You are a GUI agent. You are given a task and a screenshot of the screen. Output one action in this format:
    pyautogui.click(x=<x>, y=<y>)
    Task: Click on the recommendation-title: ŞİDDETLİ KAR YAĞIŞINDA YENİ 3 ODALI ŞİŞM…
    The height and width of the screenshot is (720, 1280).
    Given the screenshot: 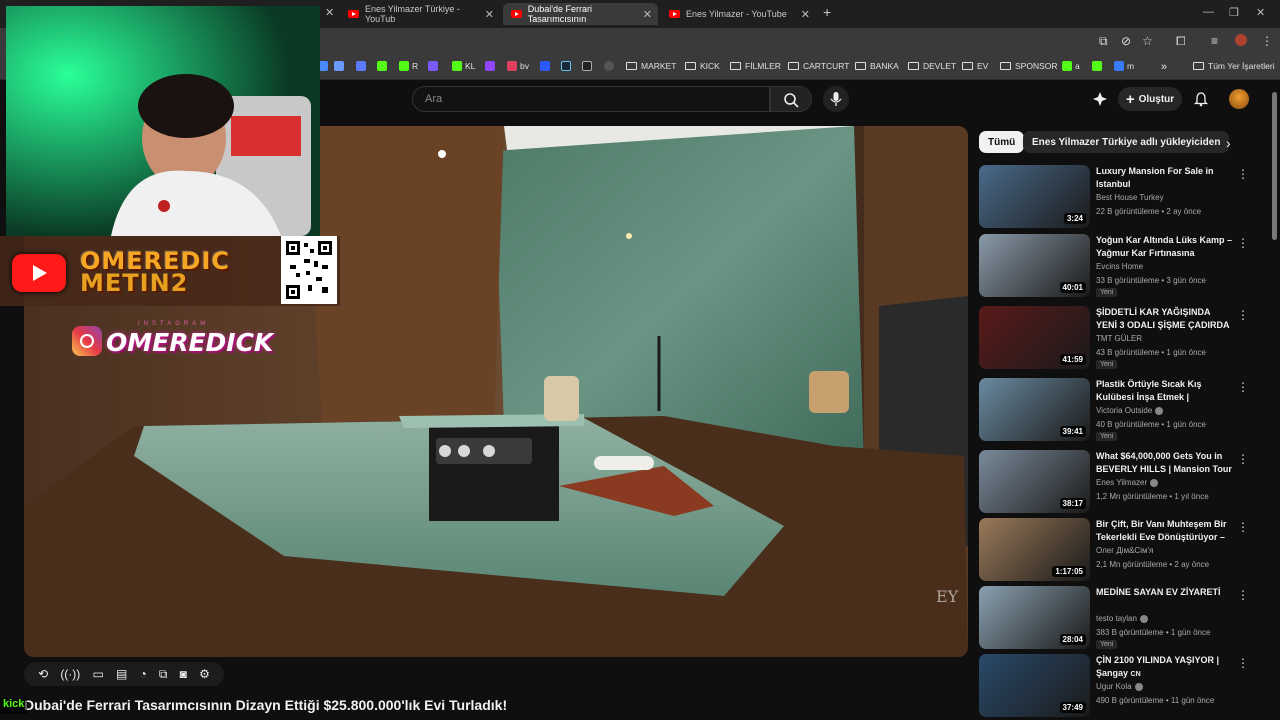 What is the action you would take?
    pyautogui.click(x=1164, y=319)
    